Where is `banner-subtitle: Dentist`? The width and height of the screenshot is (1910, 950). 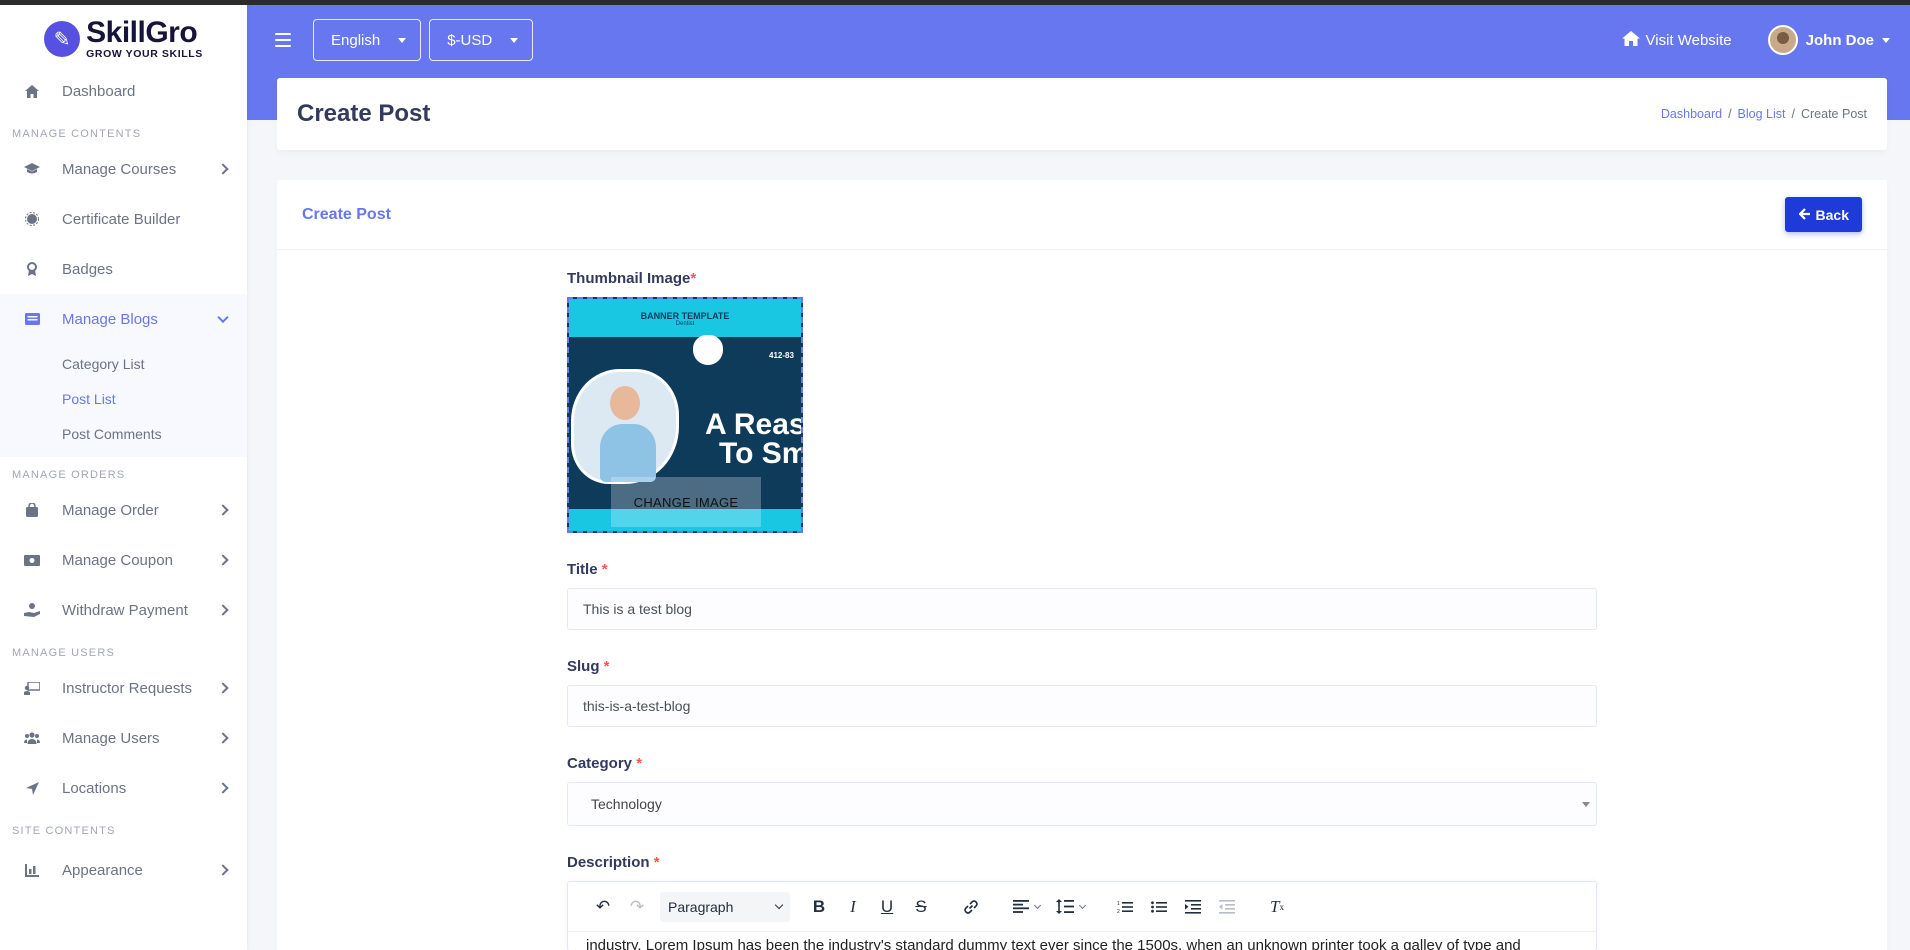 banner-subtitle: Dentist is located at coordinates (685, 324).